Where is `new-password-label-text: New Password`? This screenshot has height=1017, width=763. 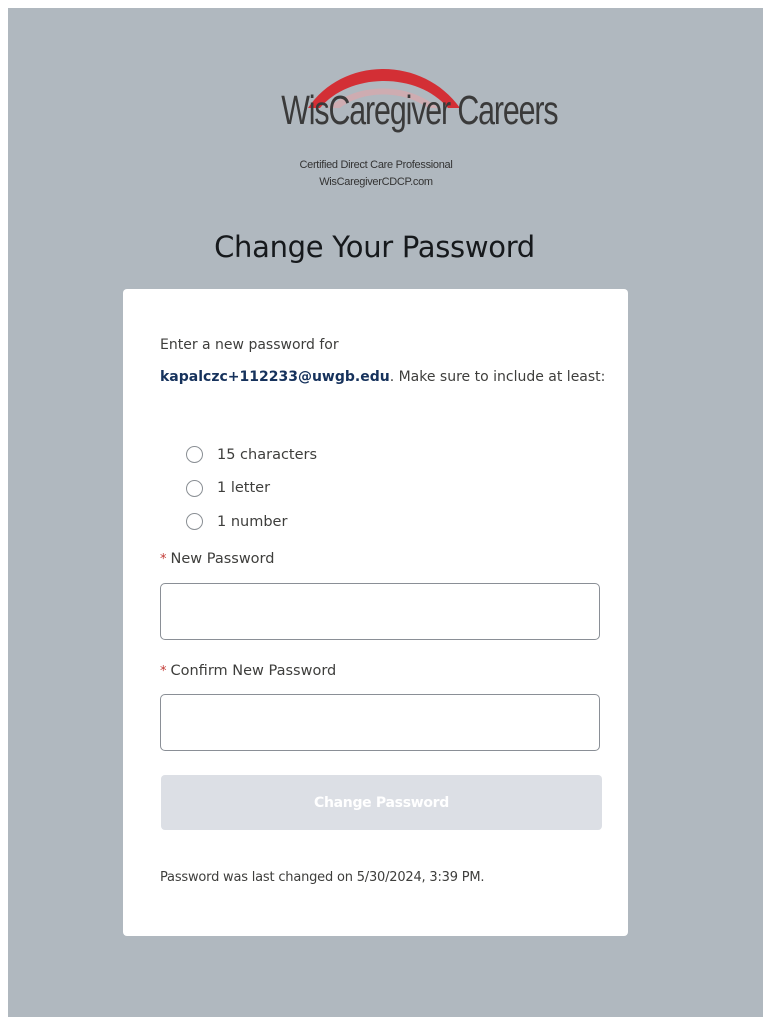
new-password-label-text: New Password is located at coordinates (222, 559).